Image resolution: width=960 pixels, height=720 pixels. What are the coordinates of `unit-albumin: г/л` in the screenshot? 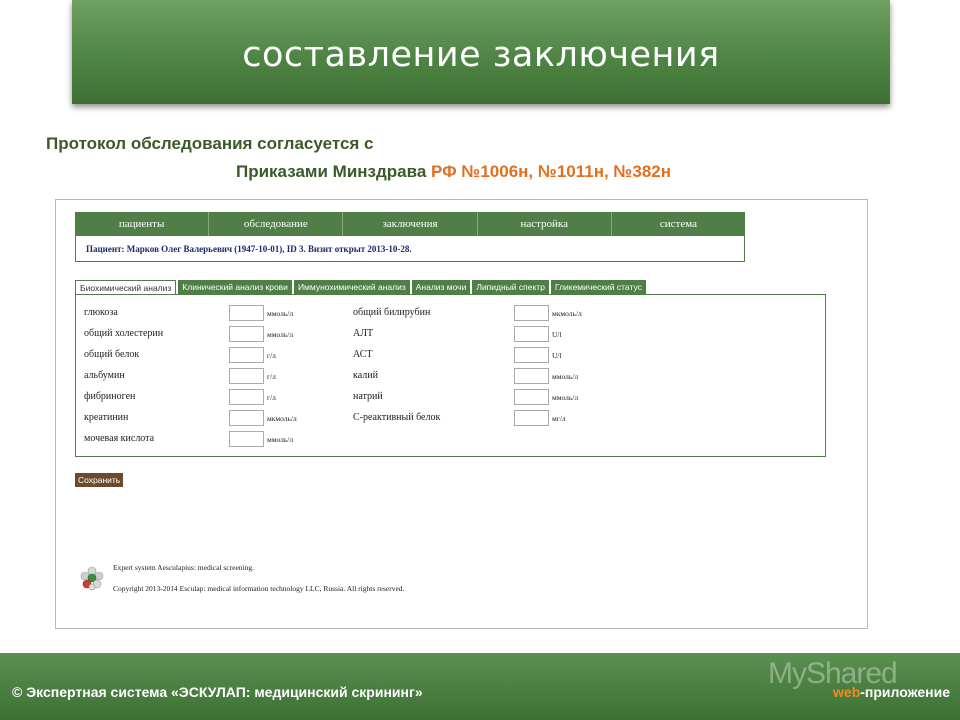 It's located at (271, 376).